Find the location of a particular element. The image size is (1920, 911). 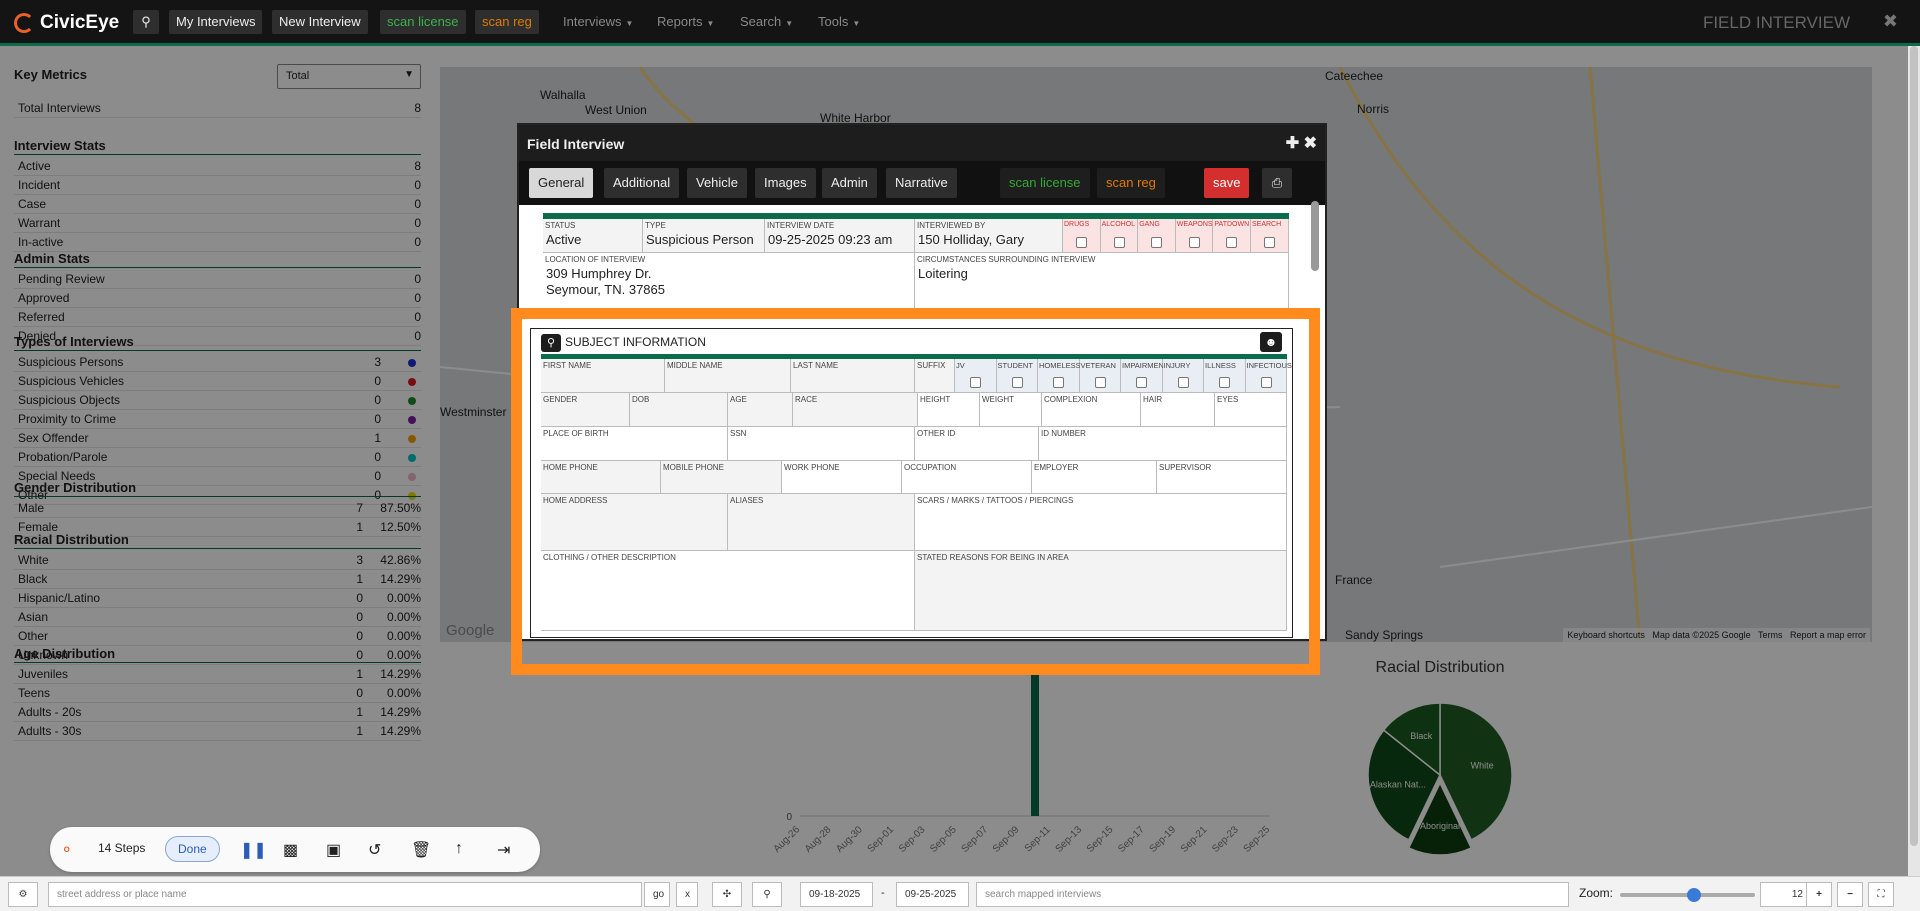

subject-field: CLOTHING / OTHER DESCRIPTION is located at coordinates (728, 591).